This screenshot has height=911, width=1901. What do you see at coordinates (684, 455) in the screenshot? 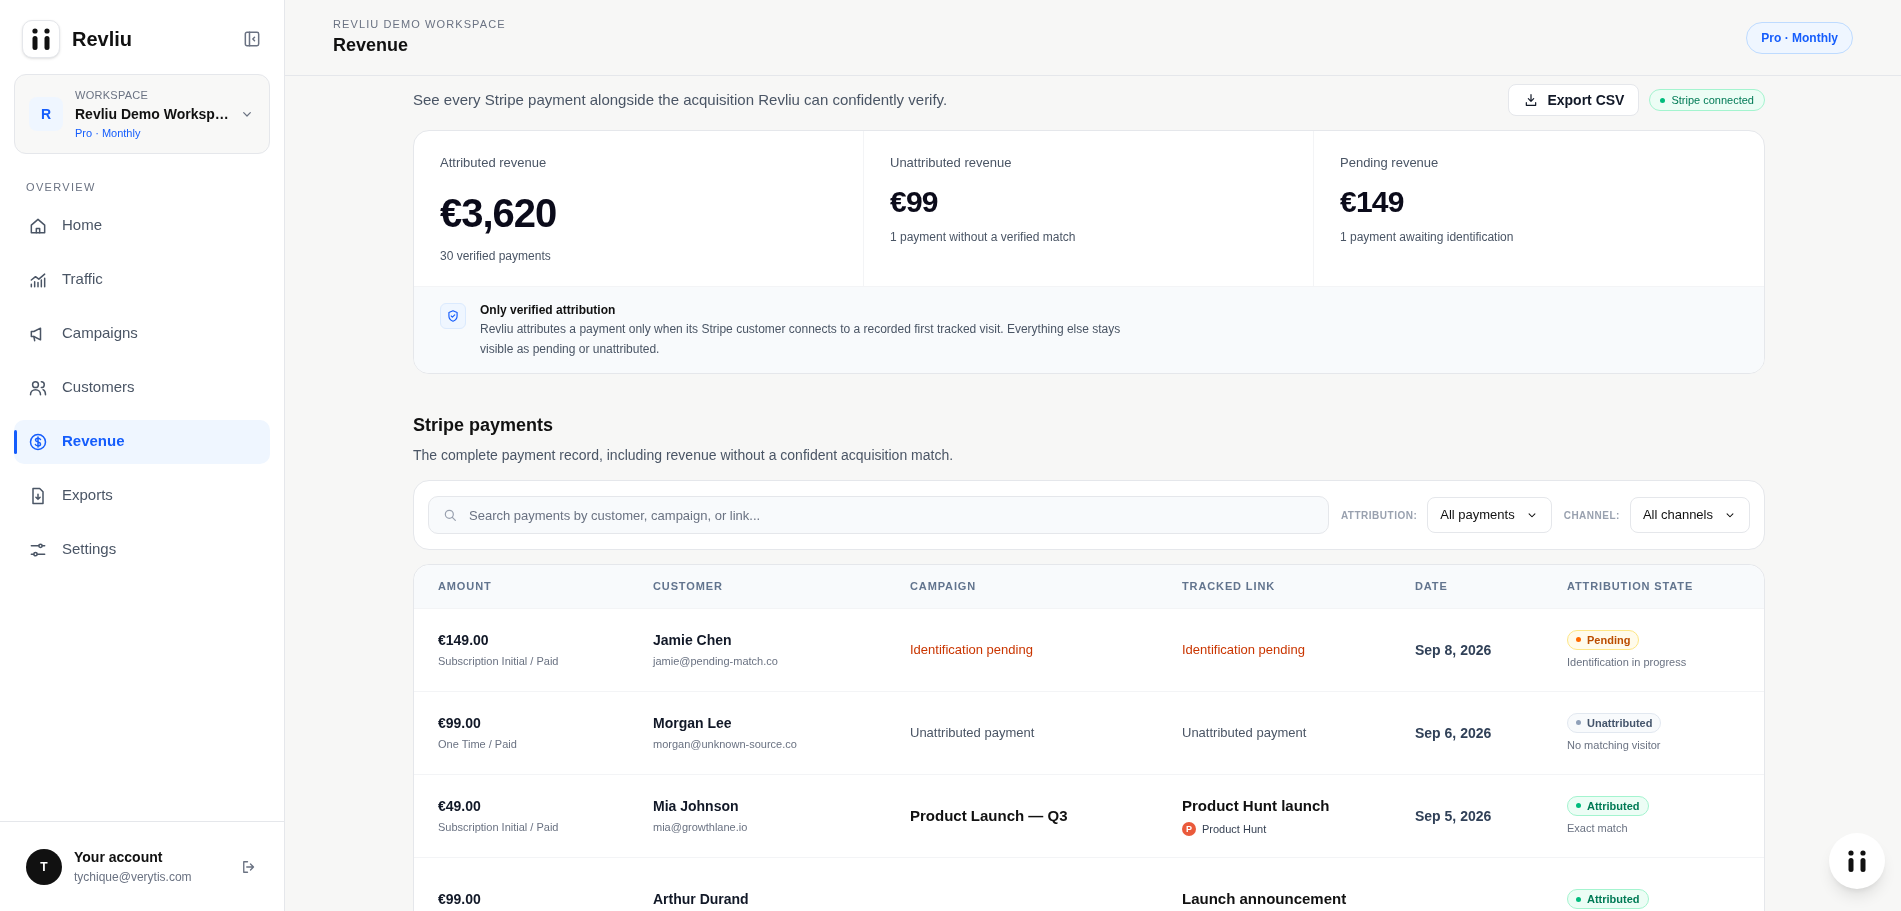
I see `section-description: The complete payment record, including revenue without a confident acquisition match.` at bounding box center [684, 455].